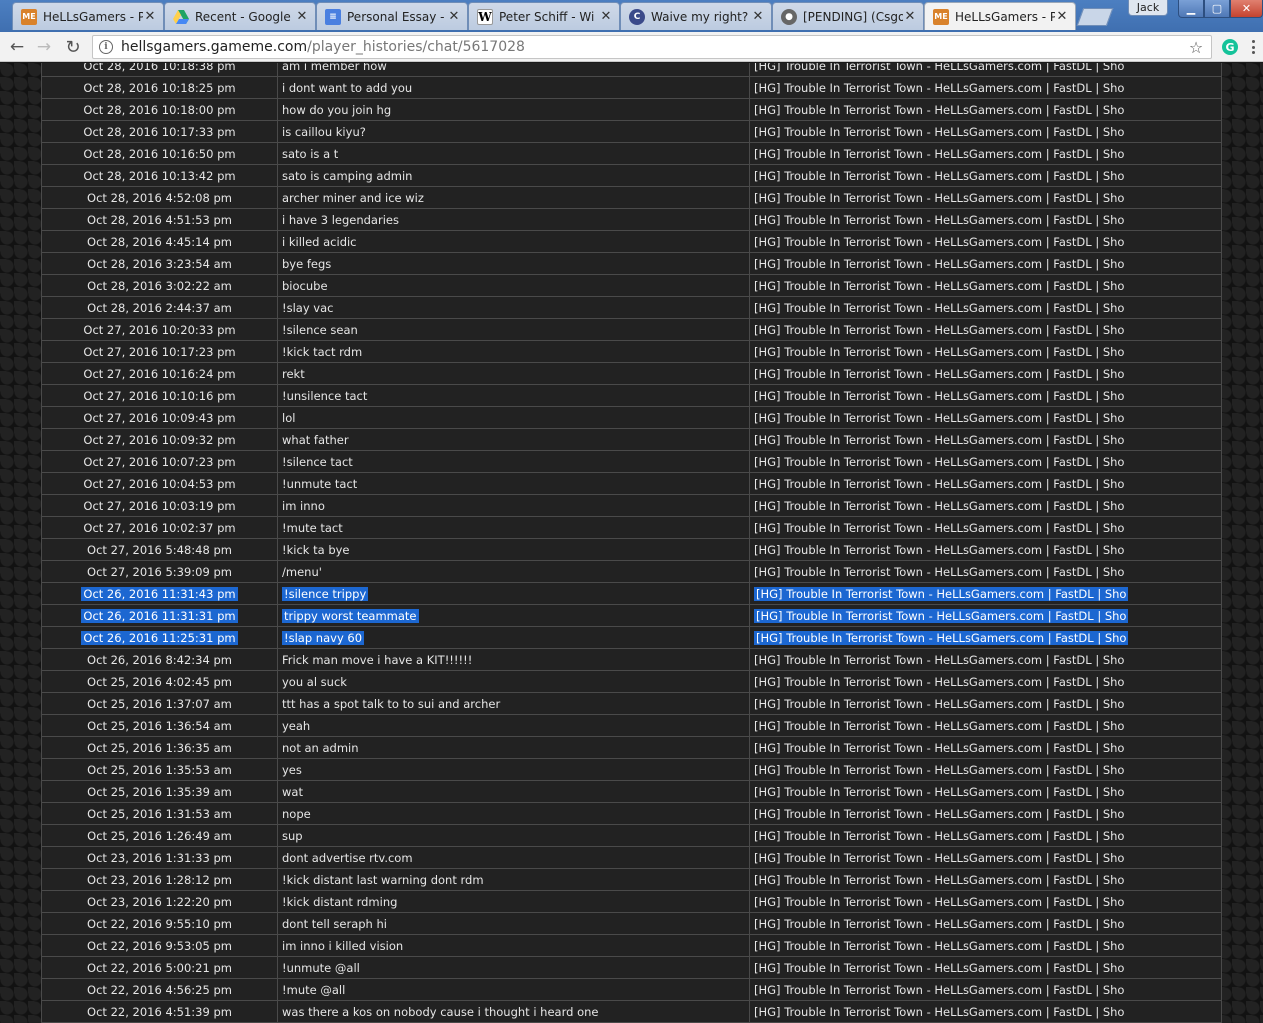 The image size is (1263, 1023). Describe the element at coordinates (350, 615) in the screenshot. I see `chat-message-text: trippy worst teammate` at that location.